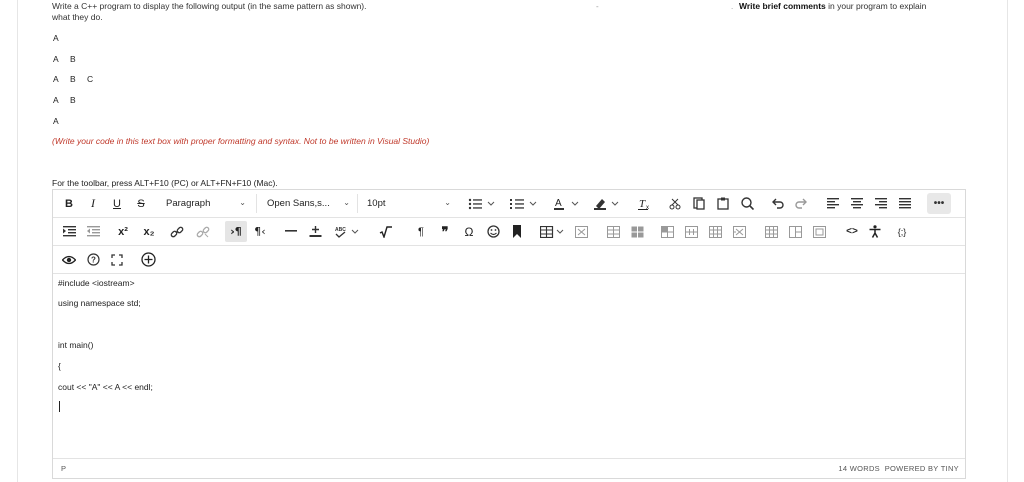  What do you see at coordinates (732, 6) in the screenshot?
I see `stray-mark: .` at bounding box center [732, 6].